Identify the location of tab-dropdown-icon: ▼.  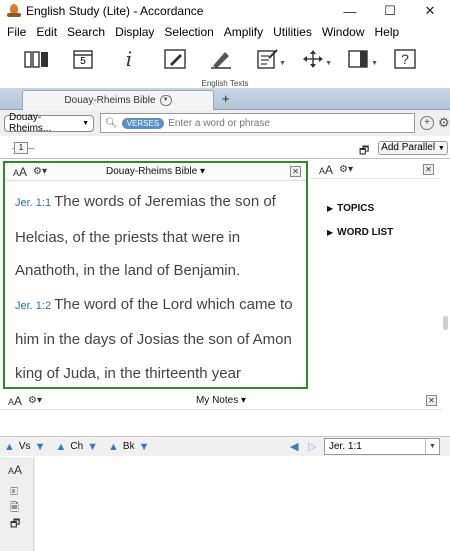
(165, 100).